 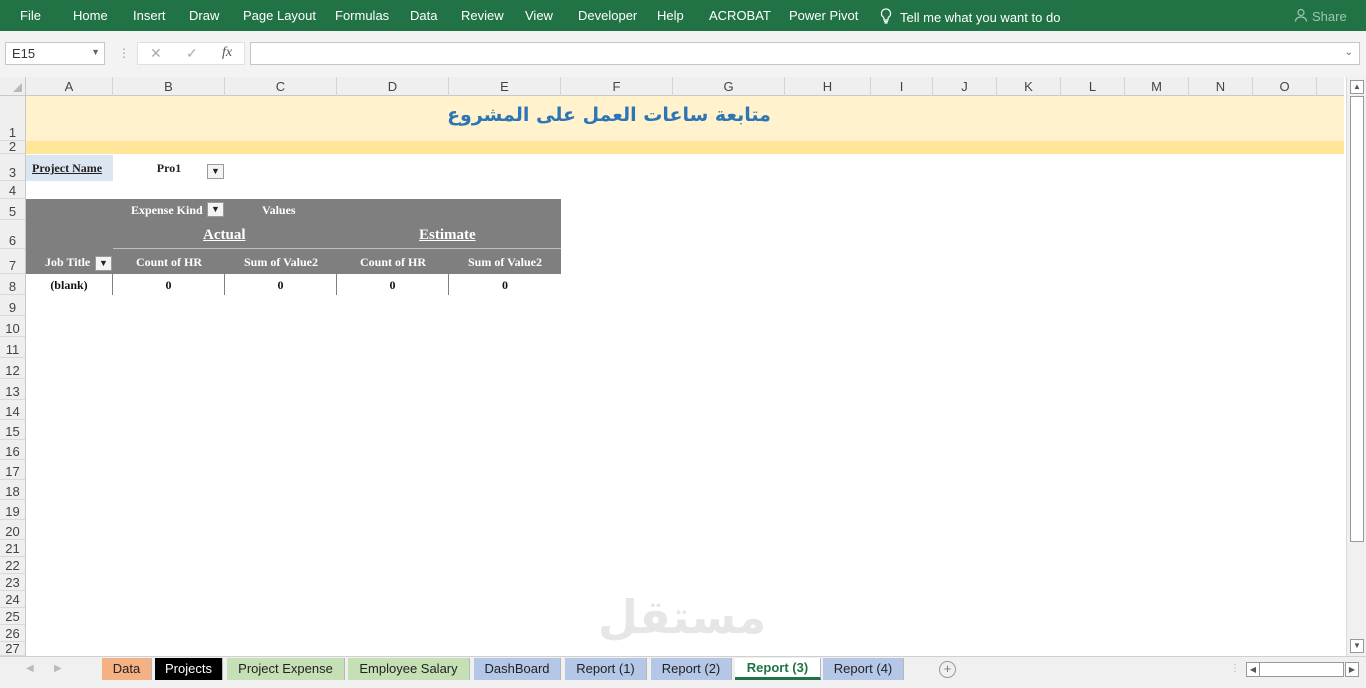 What do you see at coordinates (149, 15) in the screenshot?
I see `tab-insert: Insert` at bounding box center [149, 15].